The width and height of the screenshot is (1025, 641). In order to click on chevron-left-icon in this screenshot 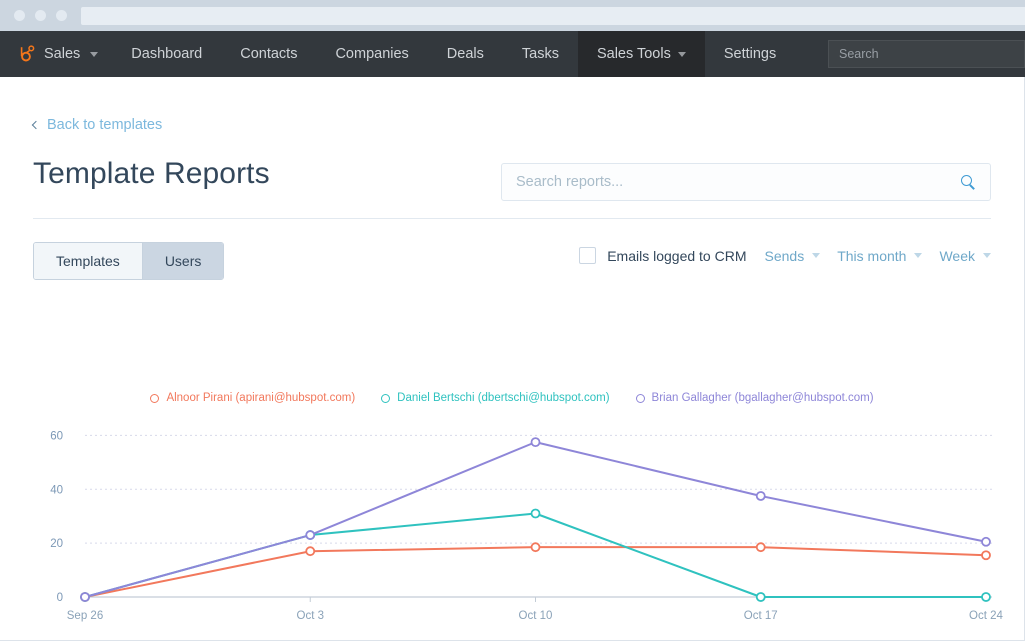, I will do `click(36, 124)`.